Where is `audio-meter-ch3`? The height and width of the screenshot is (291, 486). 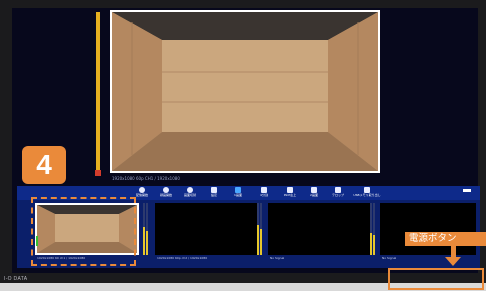 audio-meter-ch3 is located at coordinates (372, 229).